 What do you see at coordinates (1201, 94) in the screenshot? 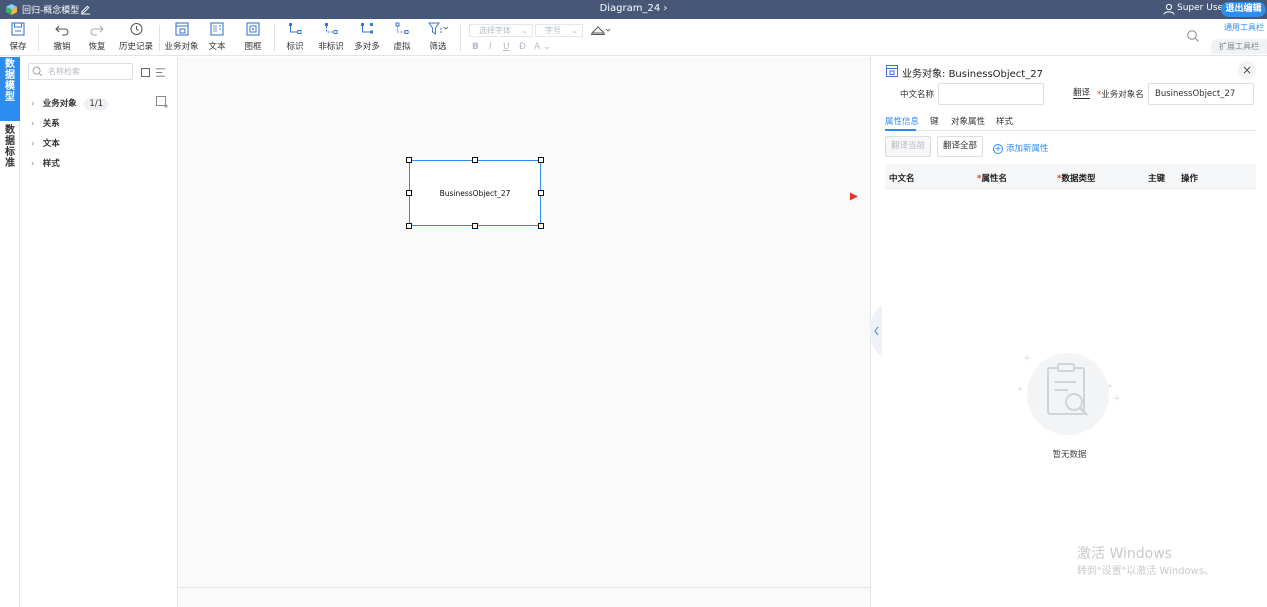
I see `bo-name-input: BusinessObject_27` at bounding box center [1201, 94].